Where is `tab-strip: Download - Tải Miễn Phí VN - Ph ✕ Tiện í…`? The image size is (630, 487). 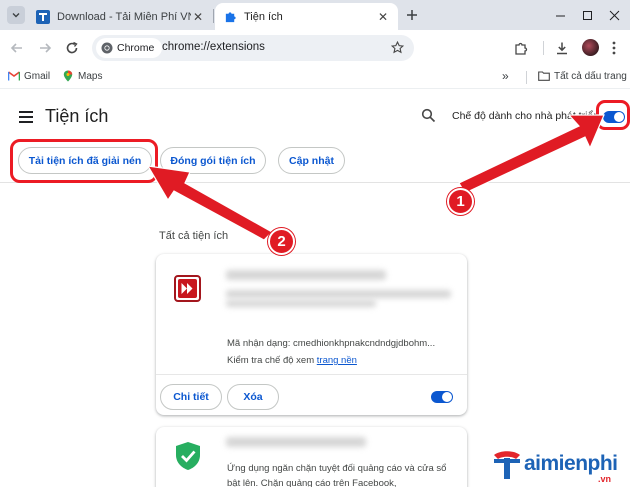 tab-strip: Download - Tải Miễn Phí VN - Ph ✕ Tiện í… is located at coordinates (315, 15).